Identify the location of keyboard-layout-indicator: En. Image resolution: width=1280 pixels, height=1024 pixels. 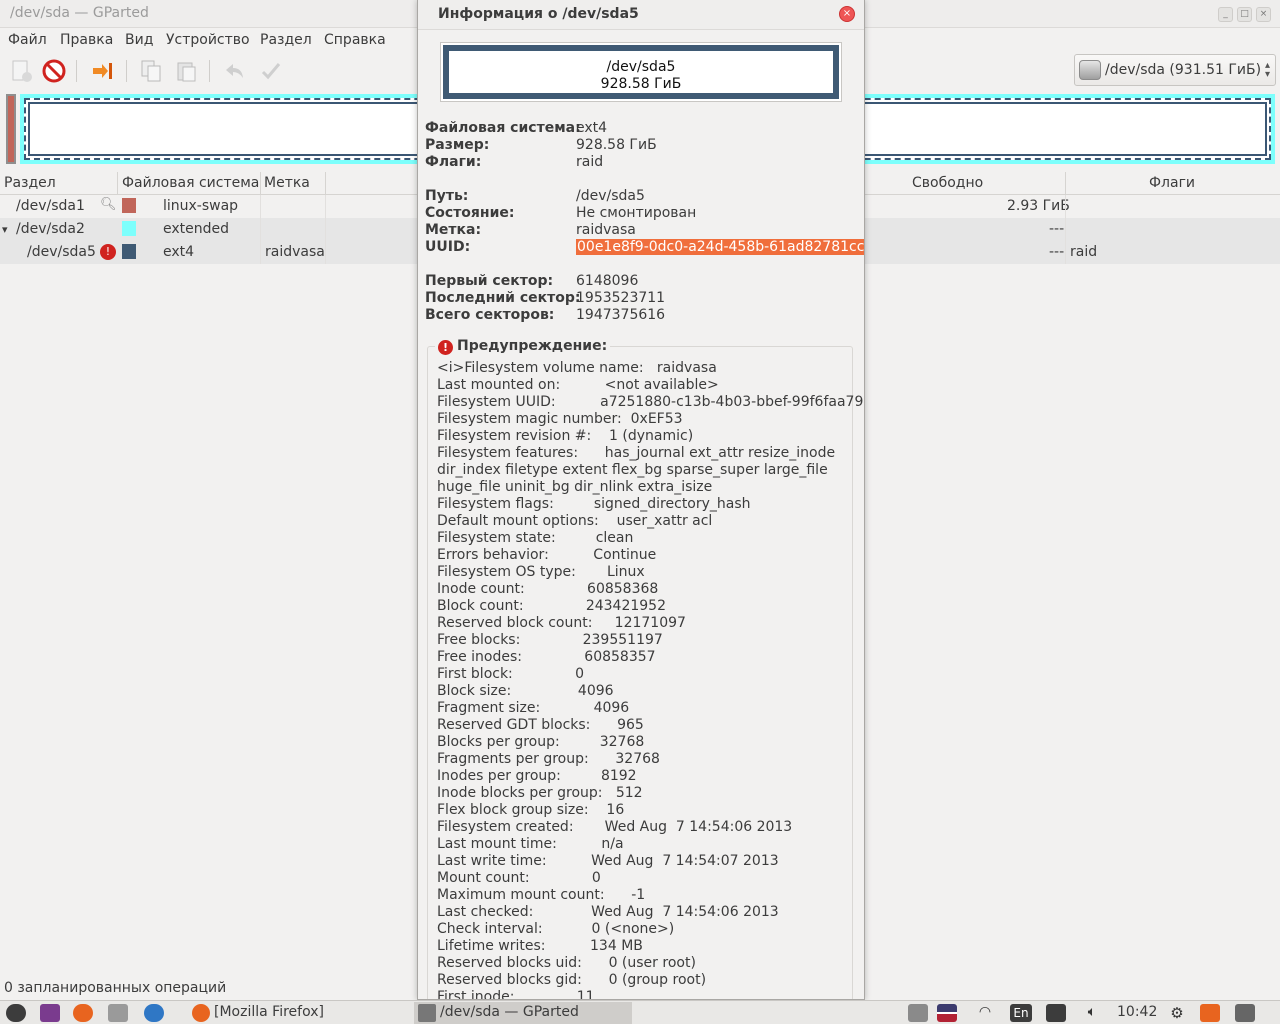
(1021, 1013).